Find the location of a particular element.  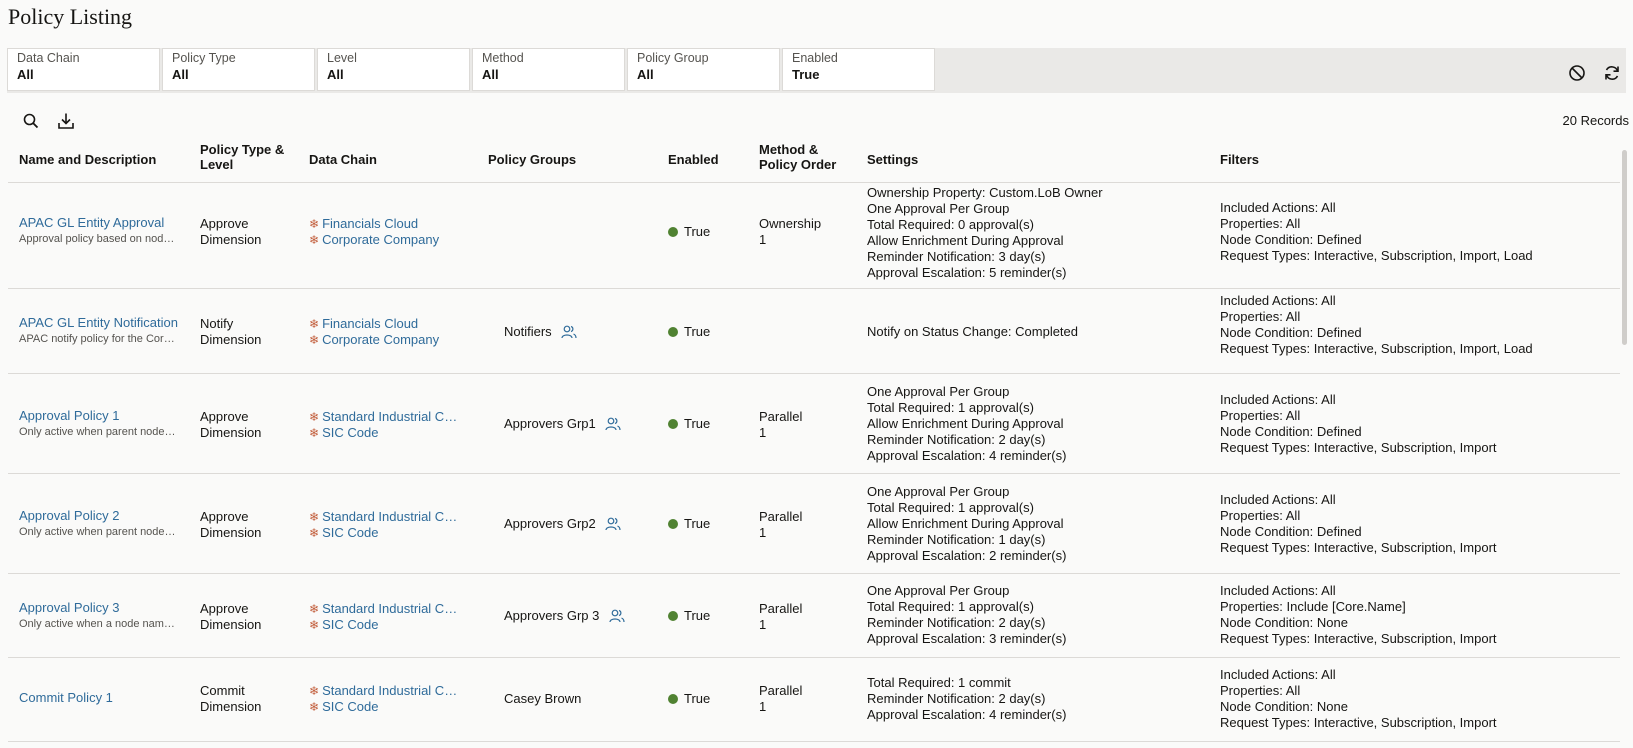

filter-value: All is located at coordinates (645, 74).